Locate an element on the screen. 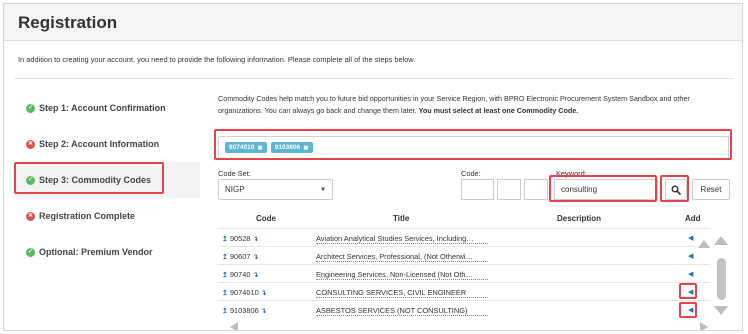  search-icon is located at coordinates (676, 190).